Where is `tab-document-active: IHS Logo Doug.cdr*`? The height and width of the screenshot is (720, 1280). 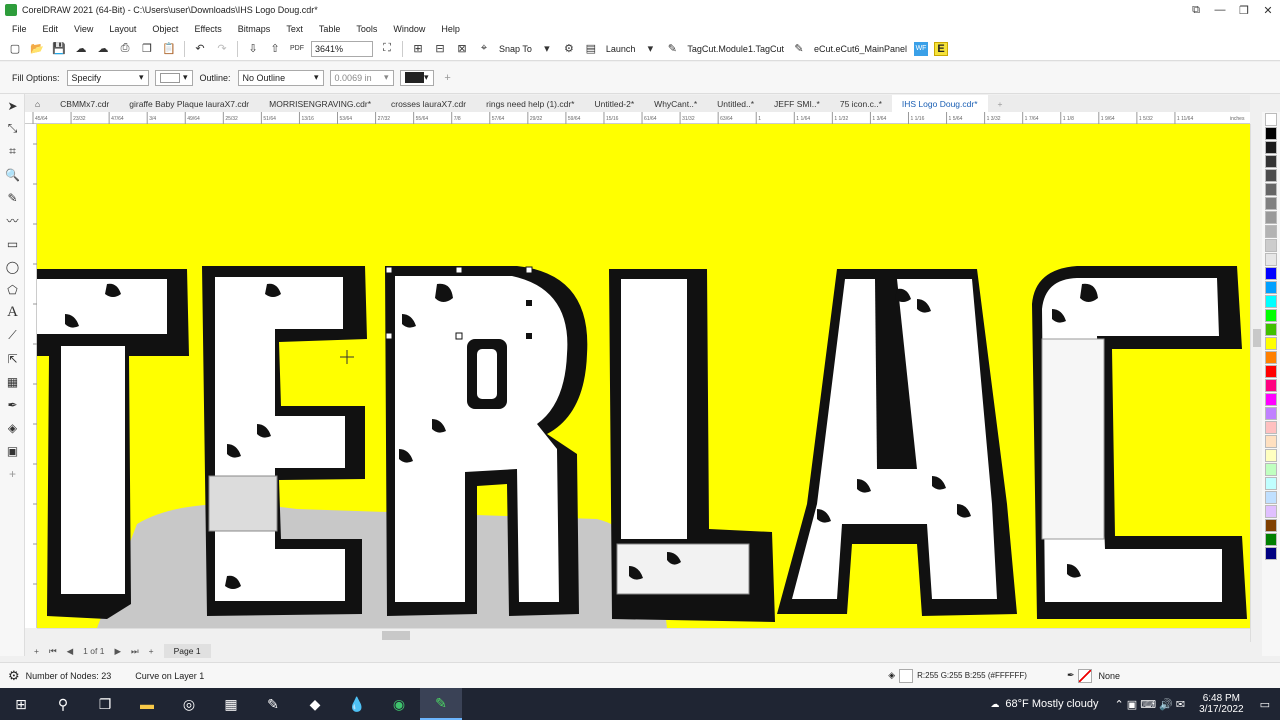
tab-document-active: IHS Logo Doug.cdr* is located at coordinates (939, 103).